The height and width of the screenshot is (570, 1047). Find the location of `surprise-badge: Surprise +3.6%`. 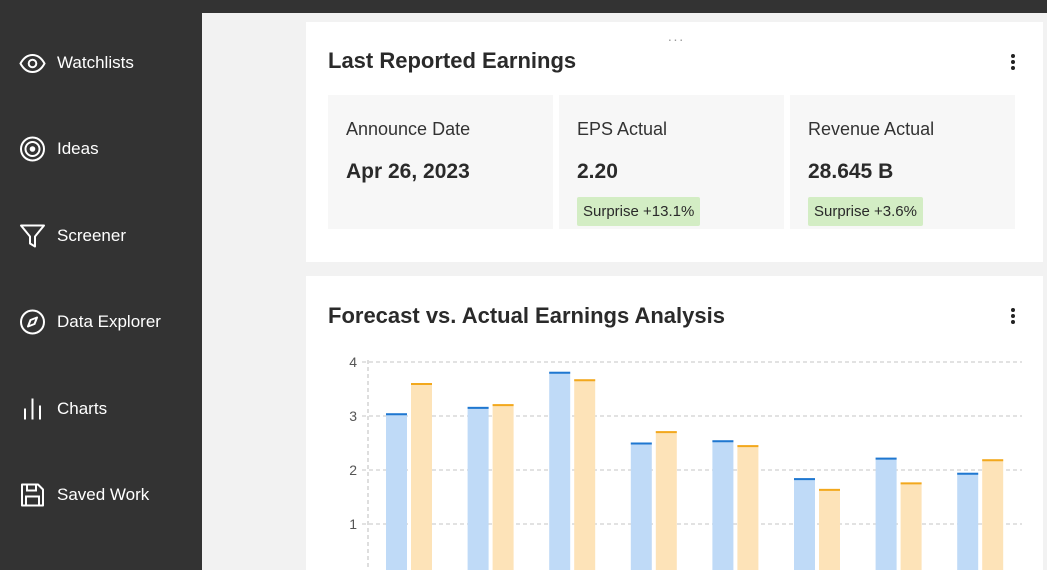

surprise-badge: Surprise +3.6% is located at coordinates (865, 211).